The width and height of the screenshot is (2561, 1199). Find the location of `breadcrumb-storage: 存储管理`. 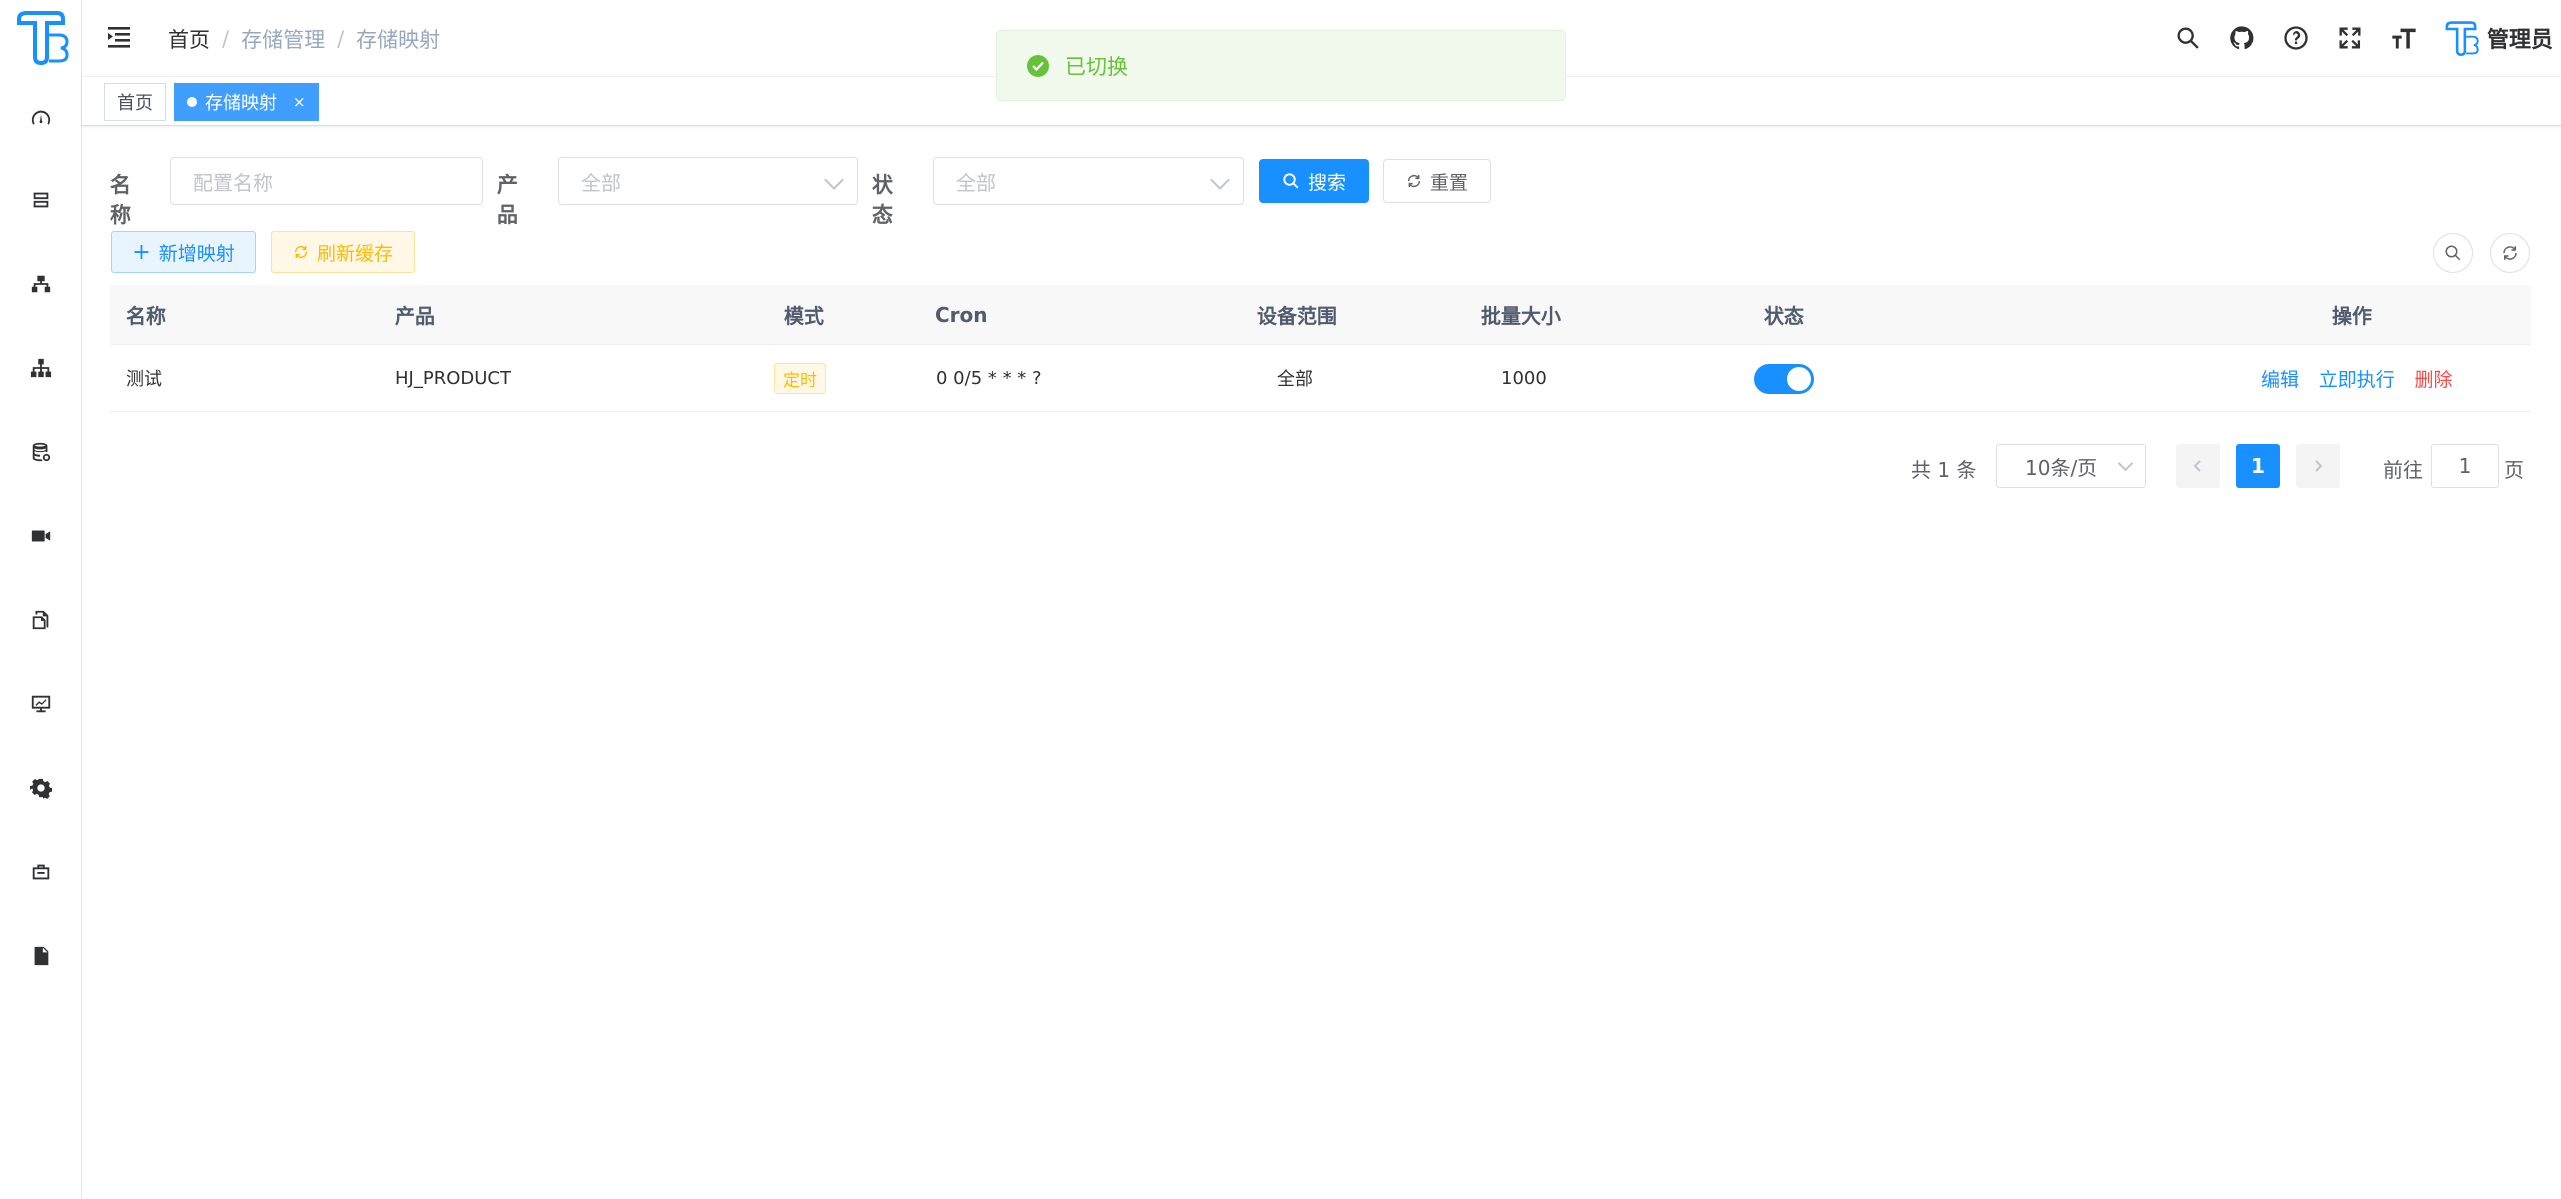

breadcrumb-storage: 存储管理 is located at coordinates (283, 40).